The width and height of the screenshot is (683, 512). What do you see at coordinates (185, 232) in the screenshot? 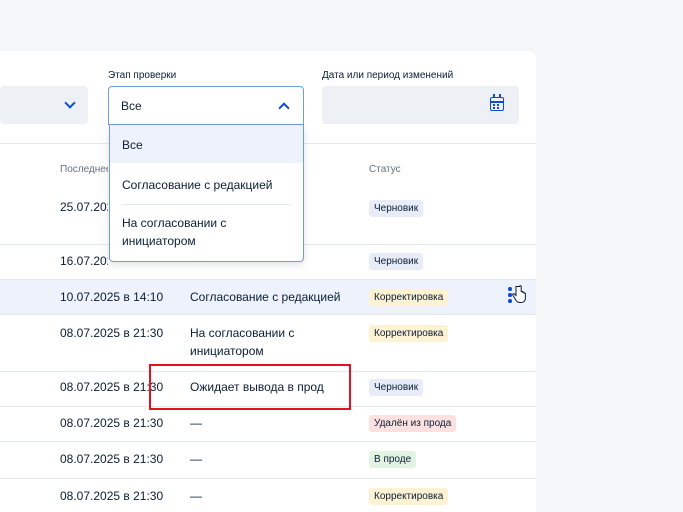
I see `dropdown-option-initiator: На согласовании с инициатором` at bounding box center [185, 232].